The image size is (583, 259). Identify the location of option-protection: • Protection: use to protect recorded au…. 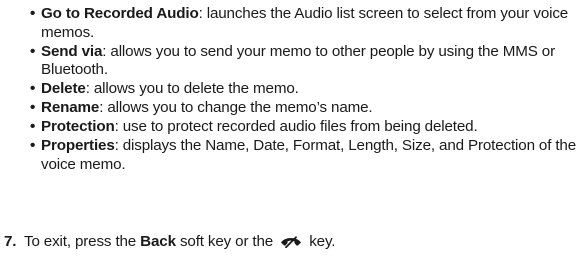
(291, 127).